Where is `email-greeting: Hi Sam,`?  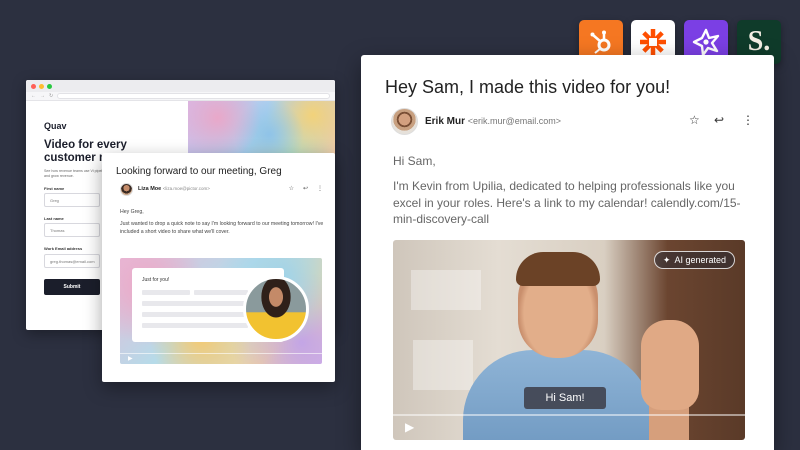 email-greeting: Hi Sam, is located at coordinates (414, 161).